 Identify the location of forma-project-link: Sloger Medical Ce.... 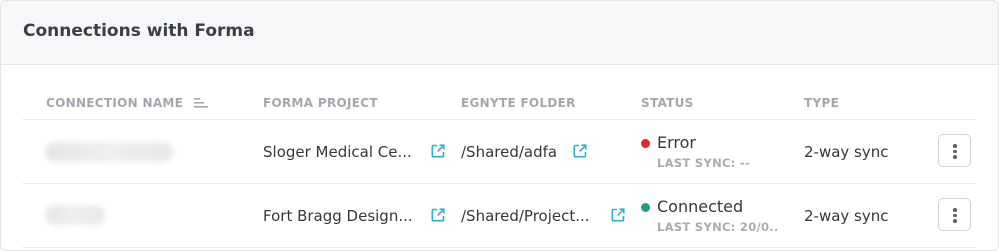
(337, 152).